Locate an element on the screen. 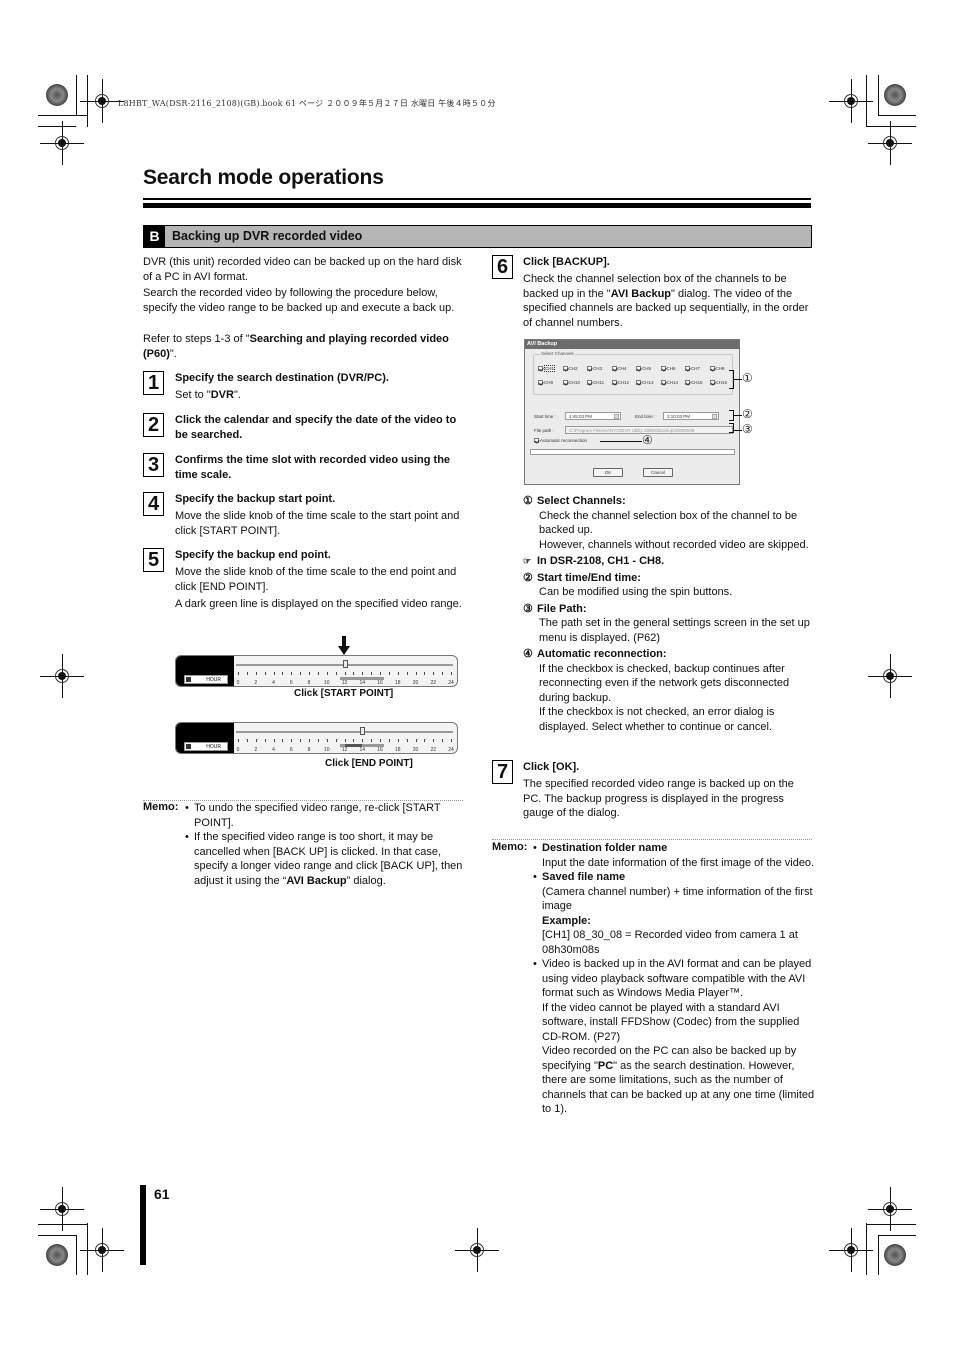  channel-checkbox-ch1: CH1 is located at coordinates (547, 368).